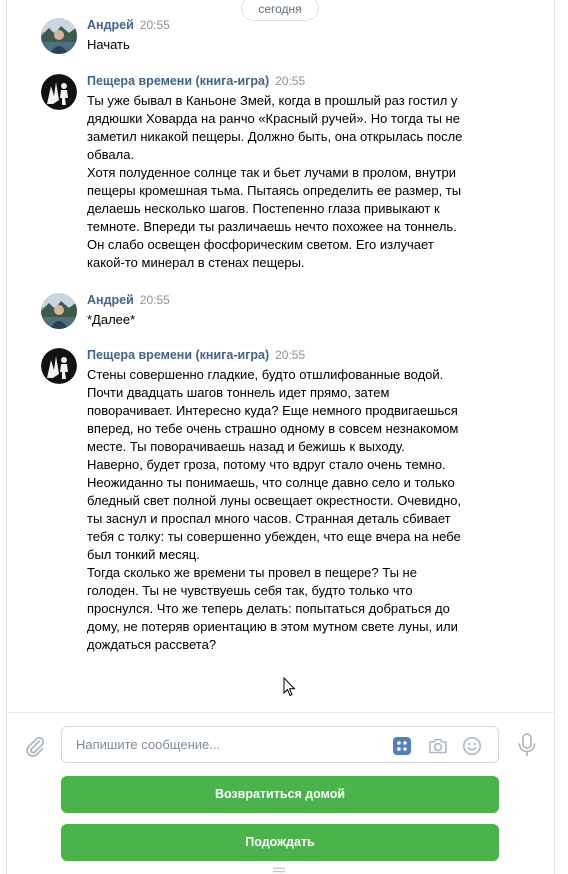 The image size is (568, 874). Describe the element at coordinates (111, 319) in the screenshot. I see `message-line: *Далее*` at that location.